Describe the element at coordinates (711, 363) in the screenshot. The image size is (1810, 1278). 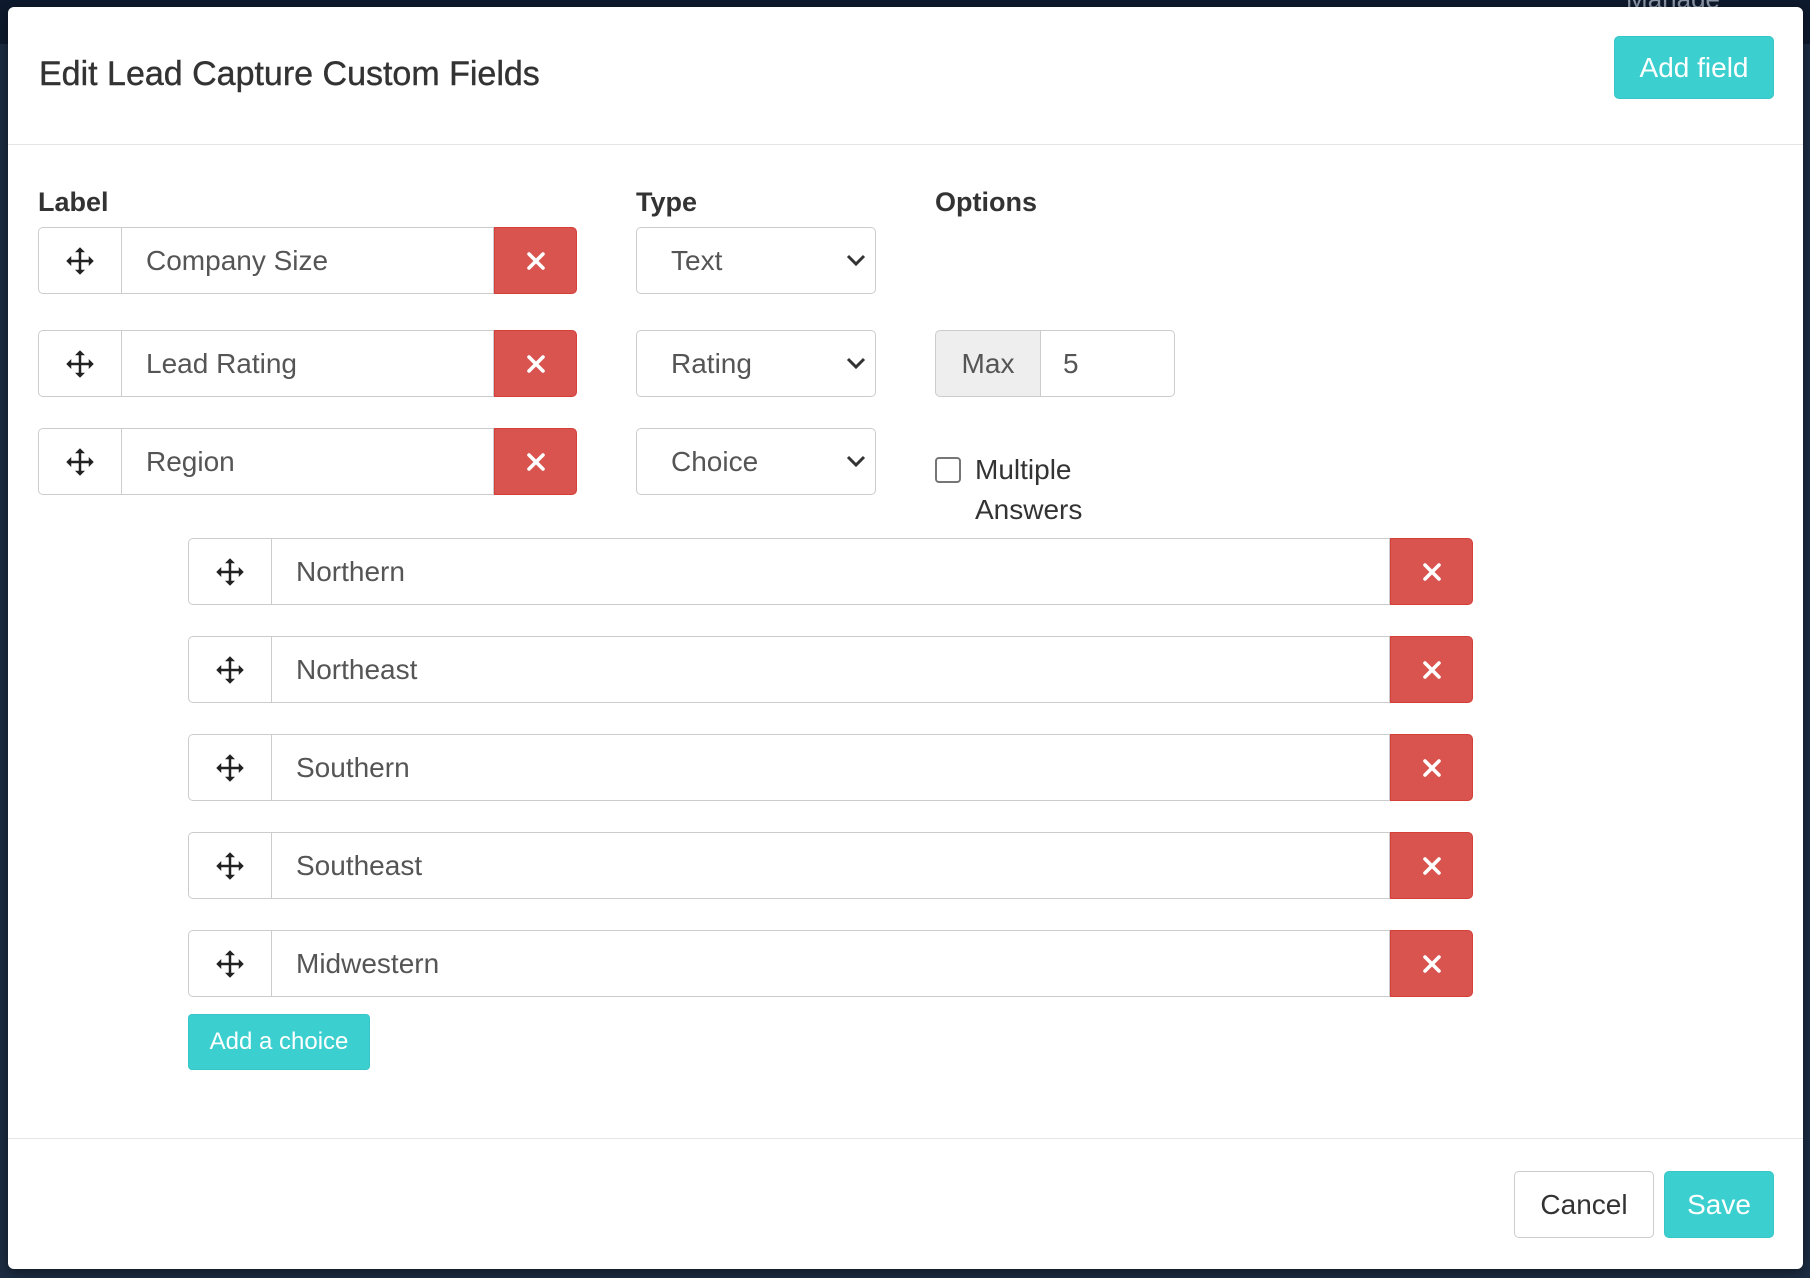
I see `field-type-value: Rating` at that location.